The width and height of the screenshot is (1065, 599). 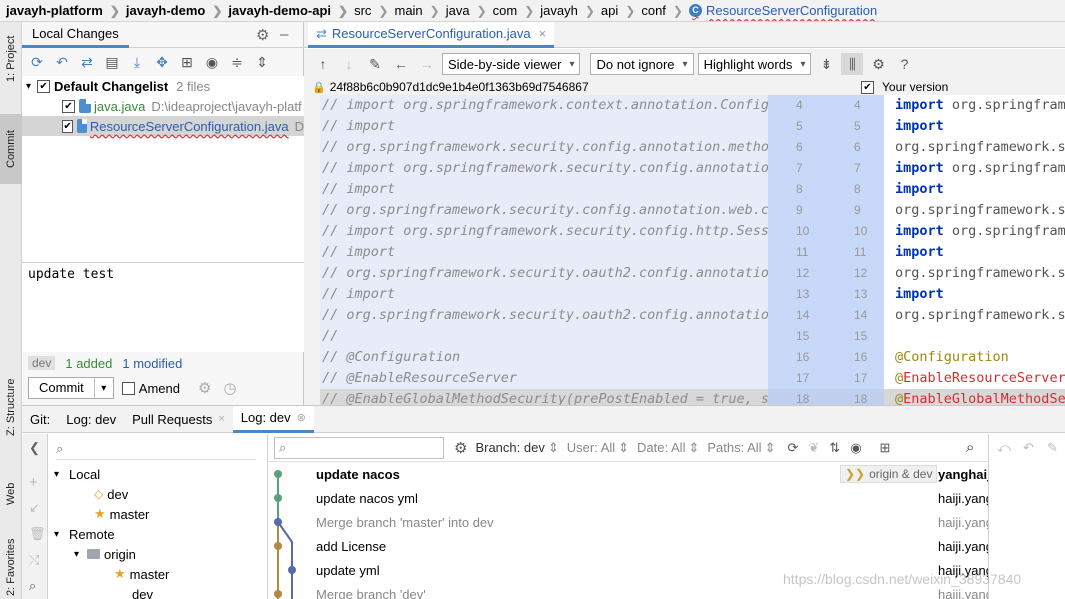 I want to click on branch-item: dev, so click(x=142, y=591).